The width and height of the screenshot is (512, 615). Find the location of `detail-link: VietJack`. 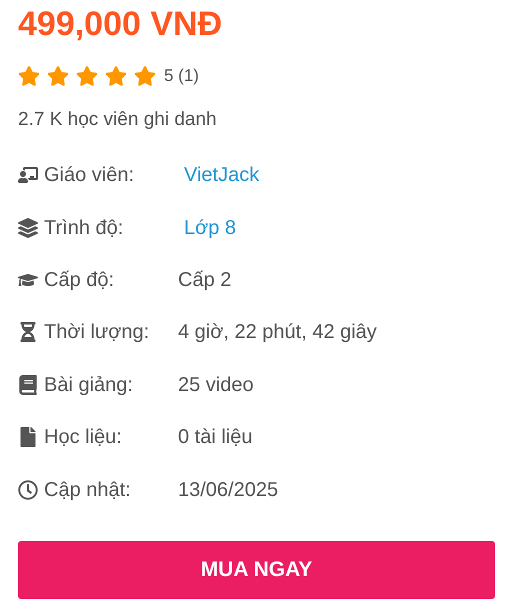

detail-link: VietJack is located at coordinates (222, 175).